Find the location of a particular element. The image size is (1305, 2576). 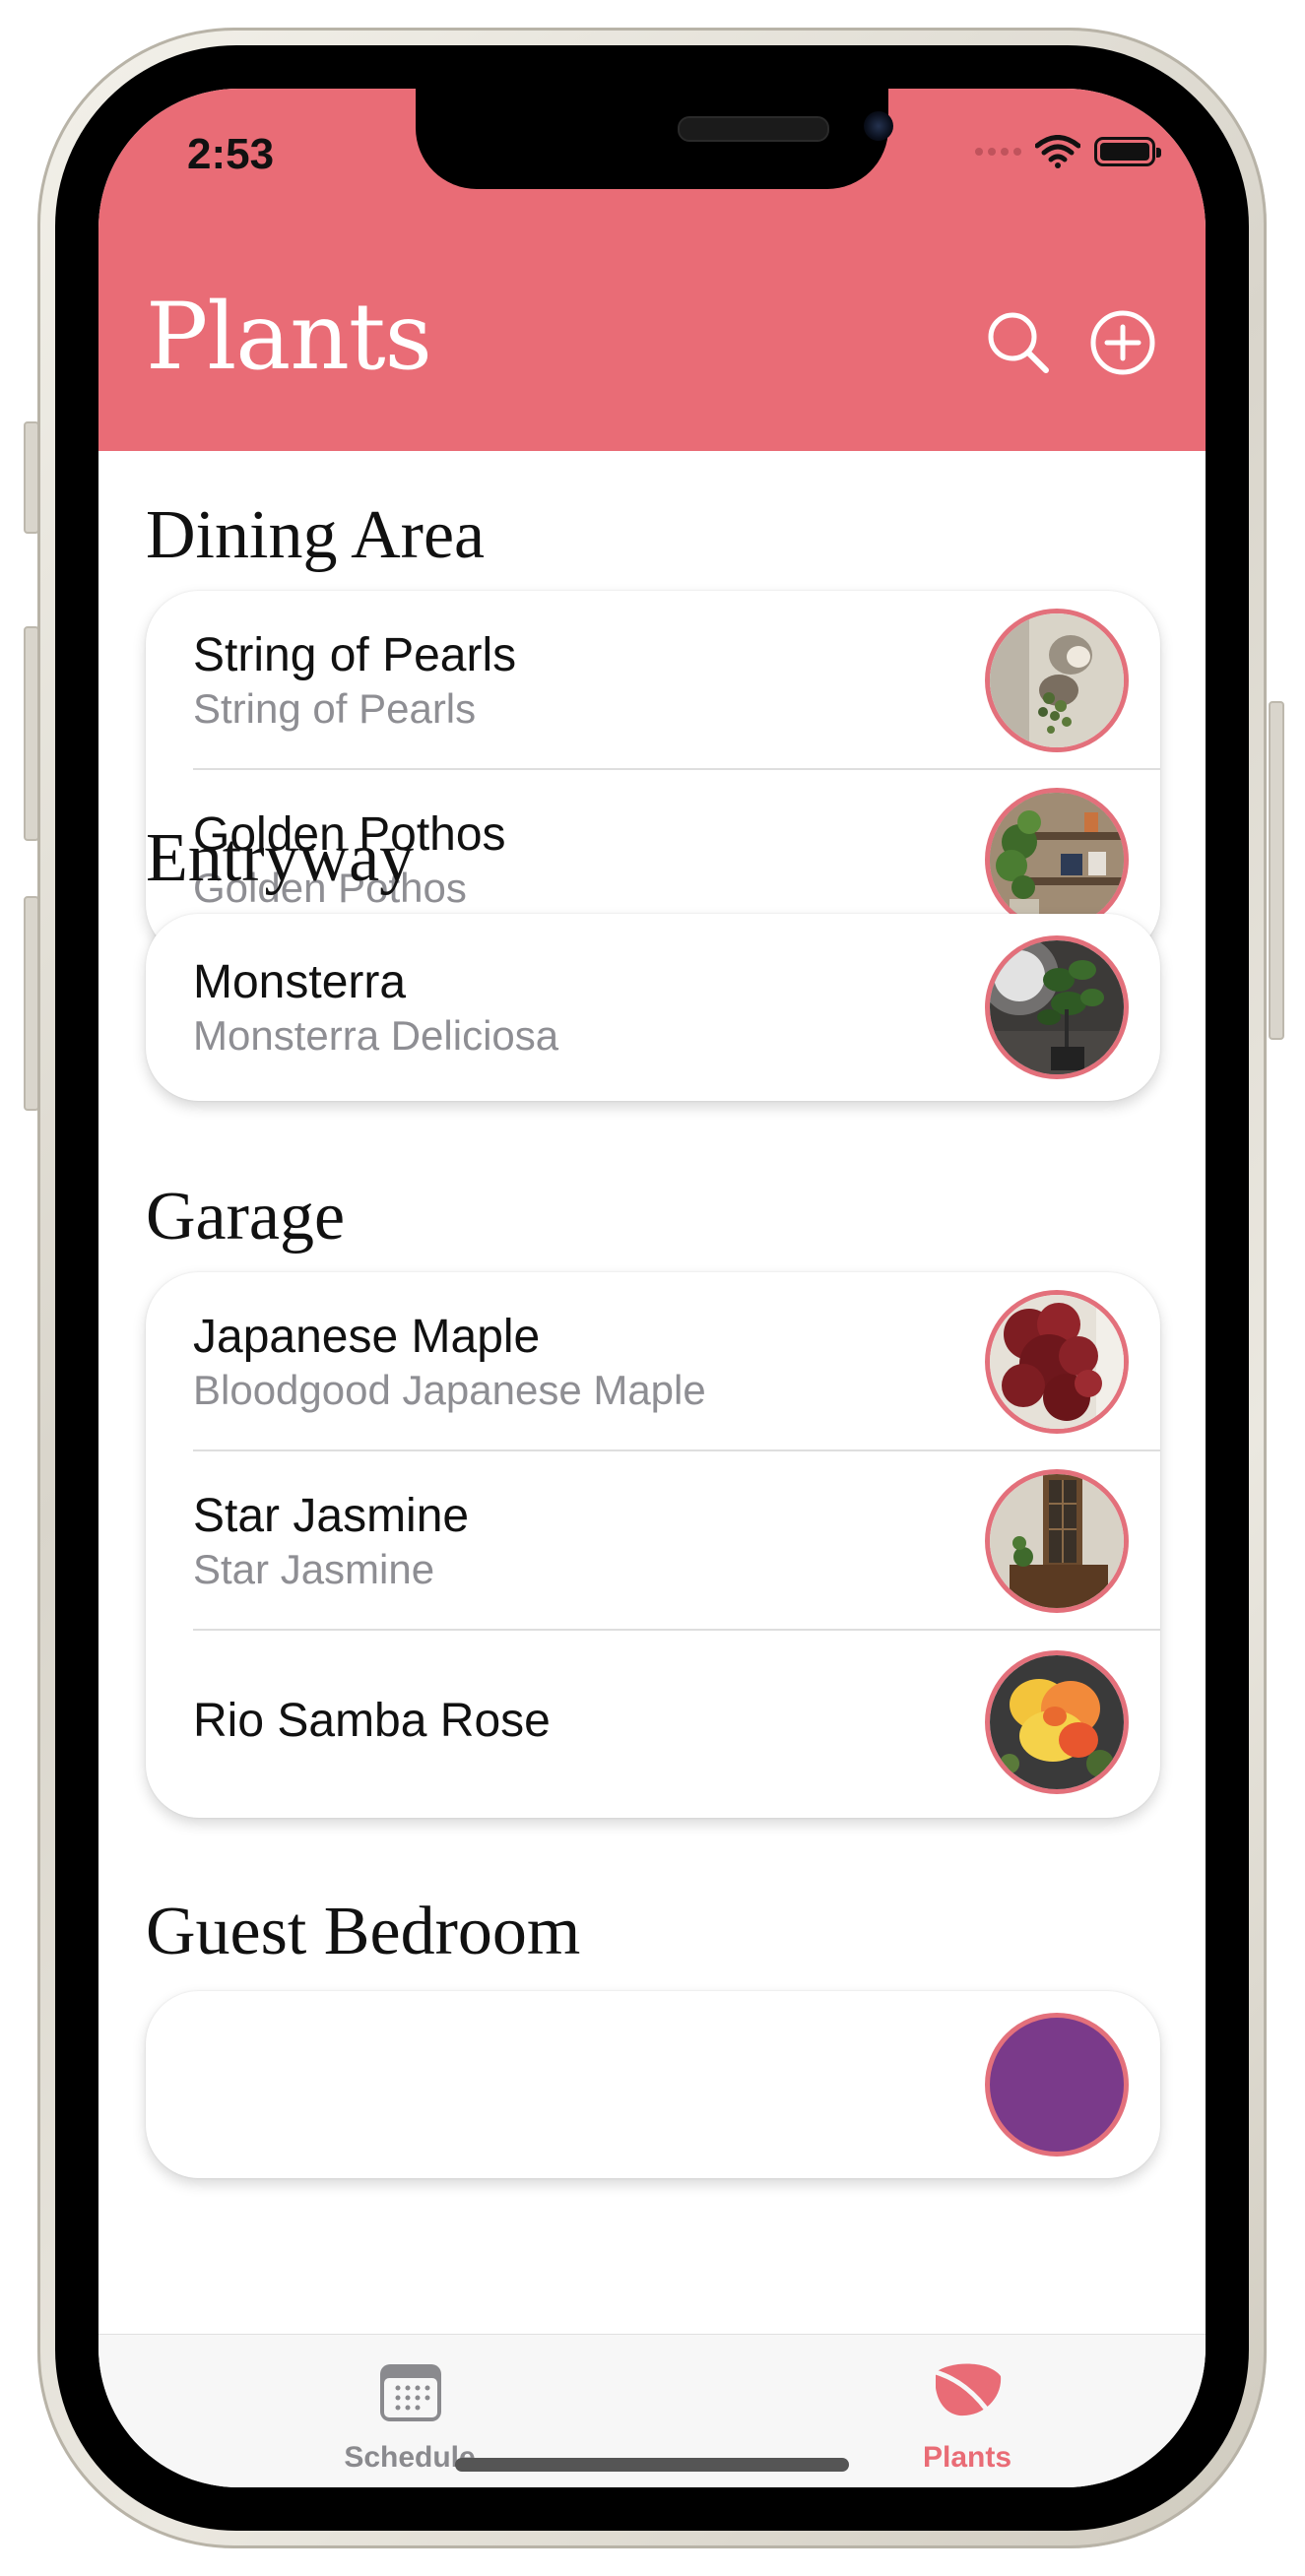

wifi-icon is located at coordinates (1057, 151).